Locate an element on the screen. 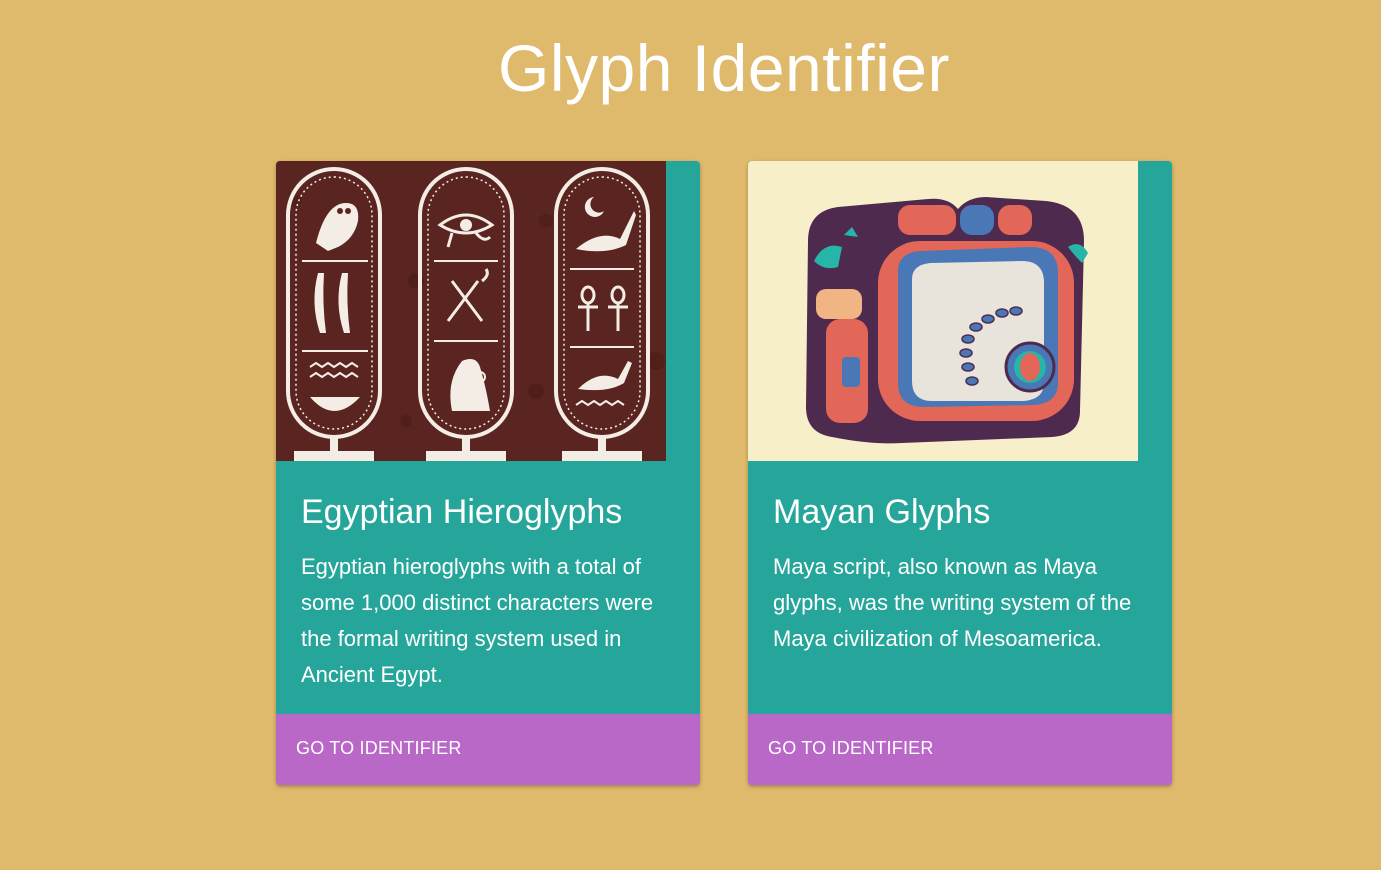 The height and width of the screenshot is (870, 1381). go-to-identifier-egyptian-button: GO TO IDENTIFIER is located at coordinates (488, 749).